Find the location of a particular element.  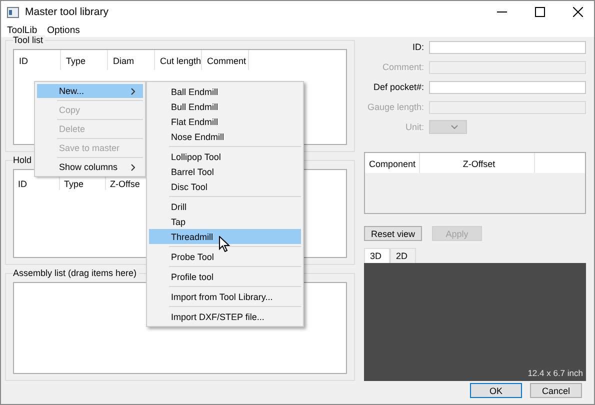

menu-item: Threadmill is located at coordinates (225, 236).